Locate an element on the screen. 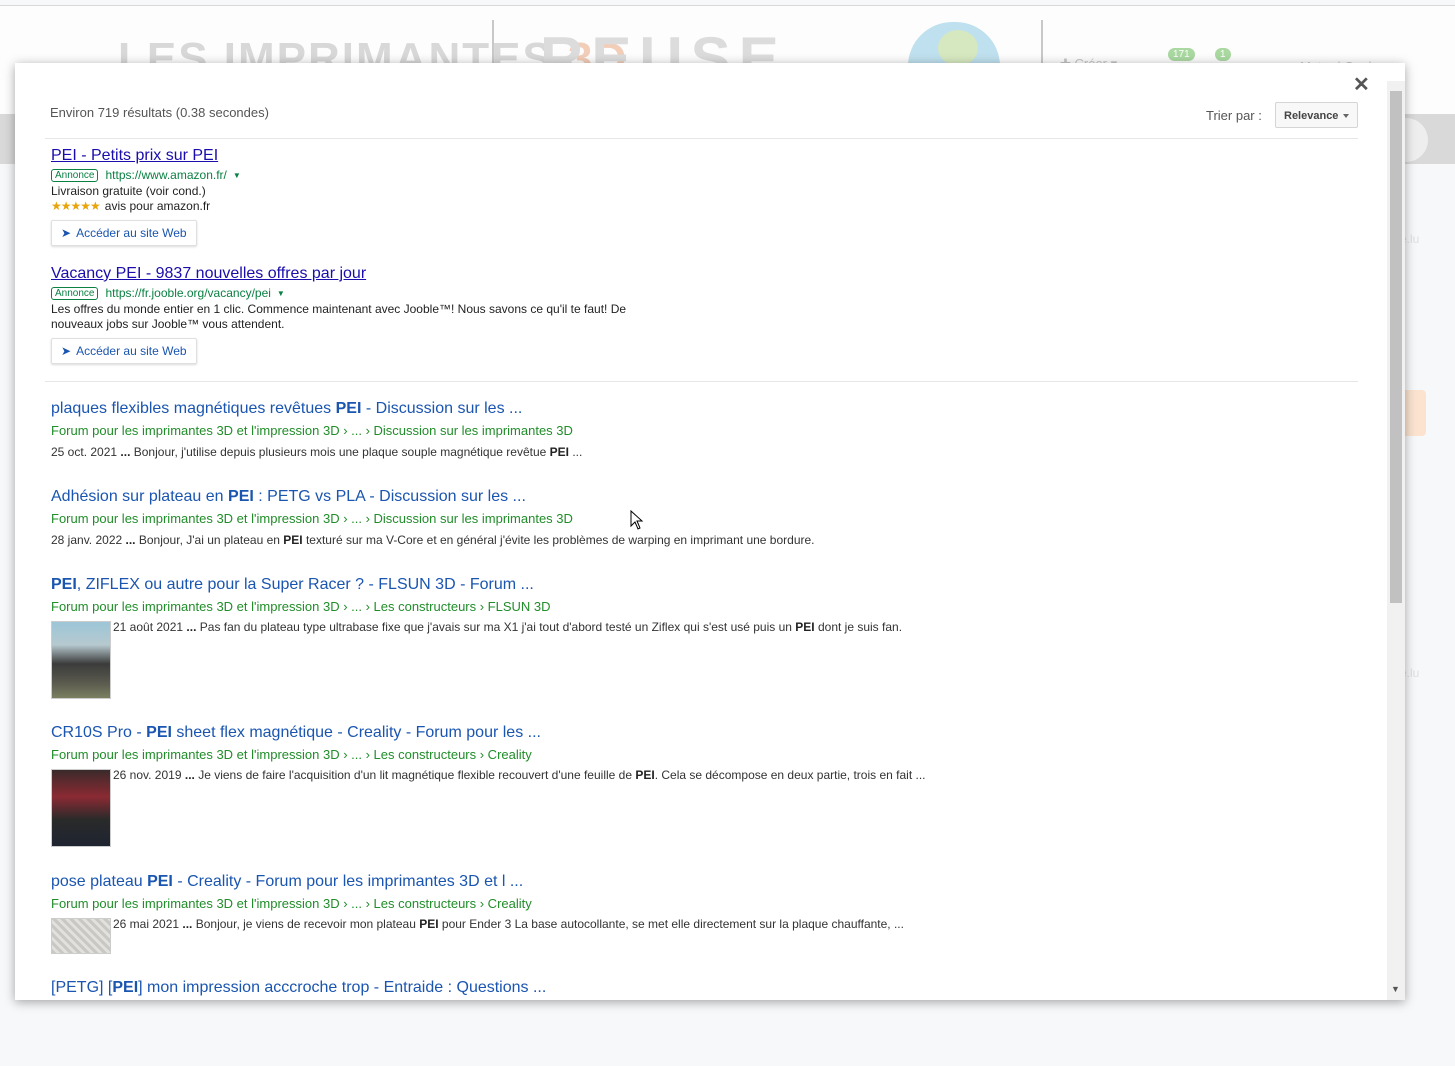 The width and height of the screenshot is (1455, 1066). scrollbar-thumb is located at coordinates (1396, 347).